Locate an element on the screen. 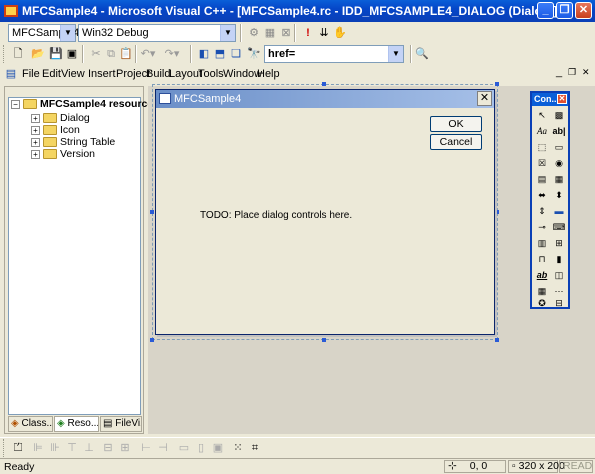 The width and height of the screenshot is (595, 474). open-icon: 📂 is located at coordinates (38, 54).